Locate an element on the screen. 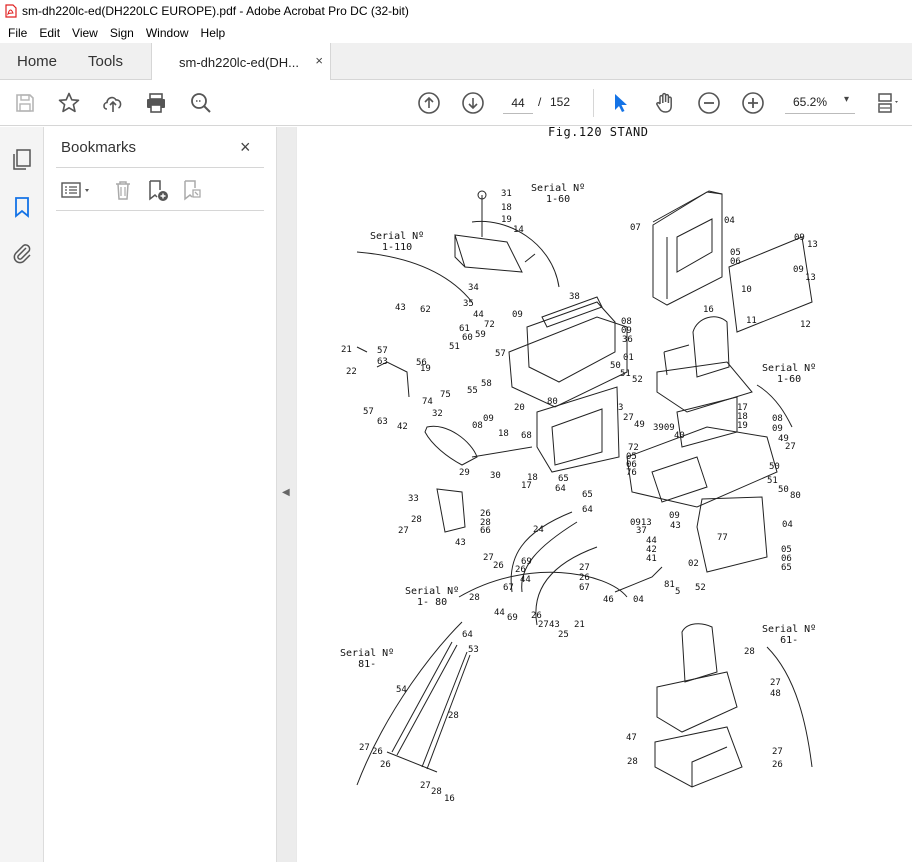  part-number: 24 is located at coordinates (538, 530).